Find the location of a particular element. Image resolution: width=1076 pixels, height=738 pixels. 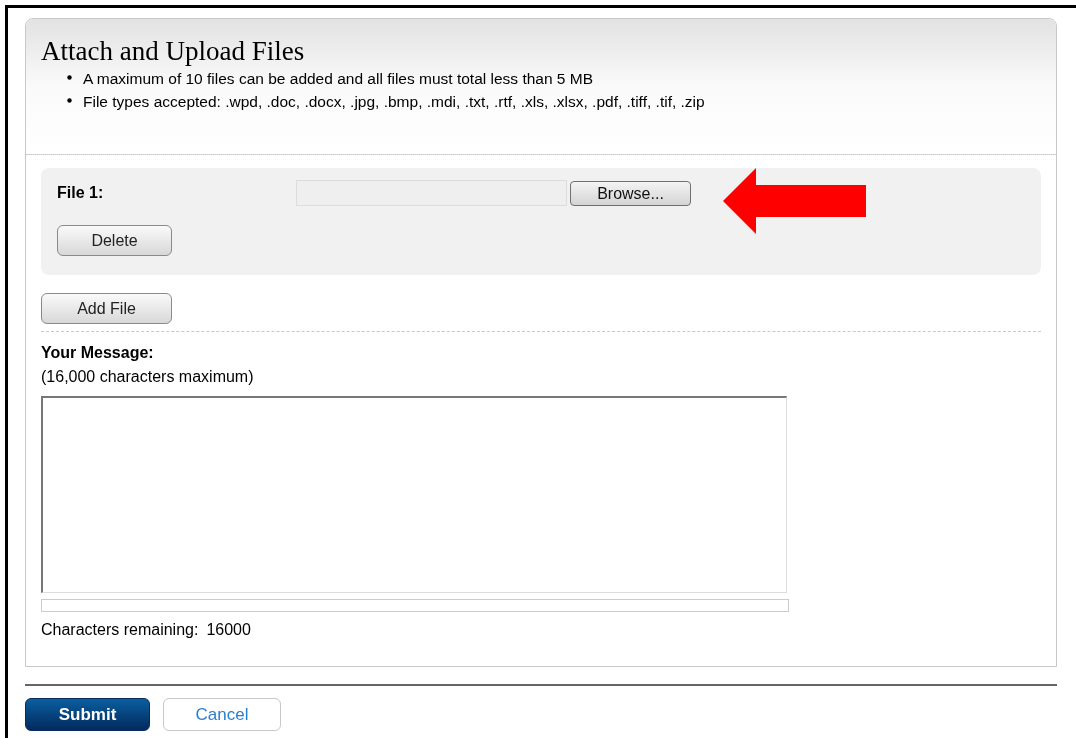

message-label: Your Message: is located at coordinates (98, 353).